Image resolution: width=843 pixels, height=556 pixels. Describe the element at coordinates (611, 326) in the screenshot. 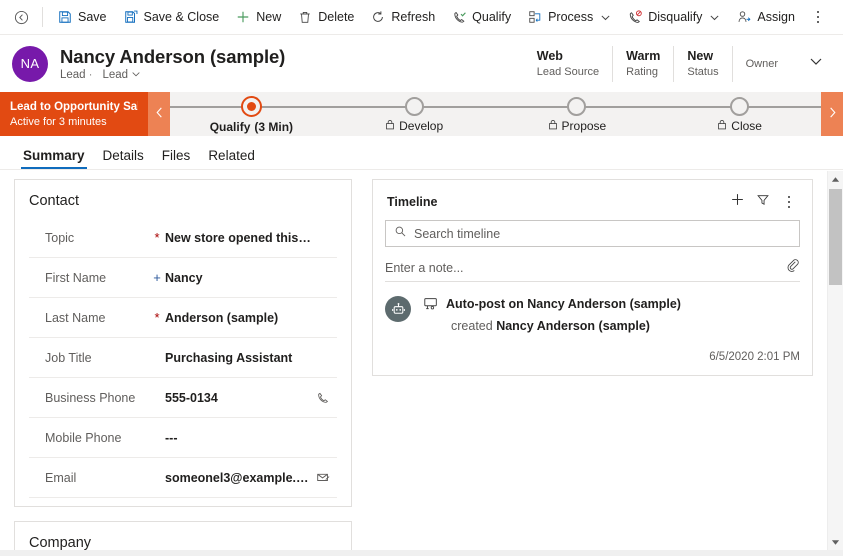

I see `timeline-item-detail: created Nancy Anderson (sample)` at that location.